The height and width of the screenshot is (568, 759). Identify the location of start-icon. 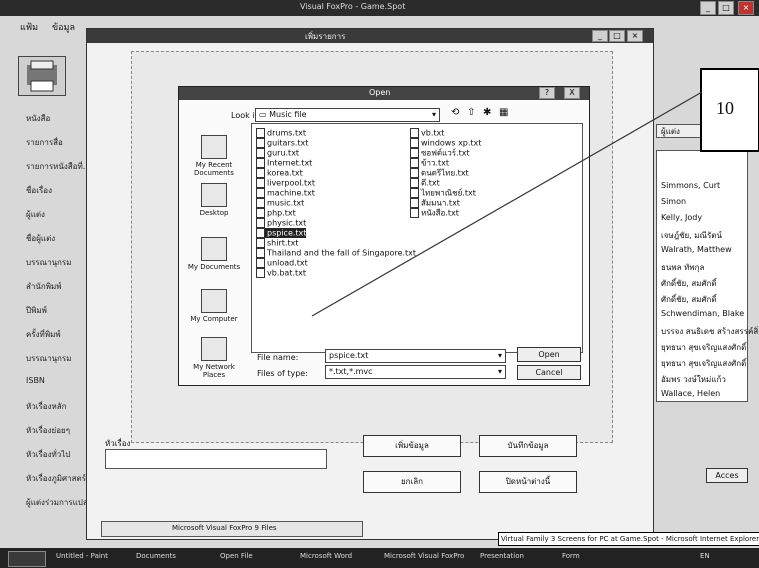
(27, 559).